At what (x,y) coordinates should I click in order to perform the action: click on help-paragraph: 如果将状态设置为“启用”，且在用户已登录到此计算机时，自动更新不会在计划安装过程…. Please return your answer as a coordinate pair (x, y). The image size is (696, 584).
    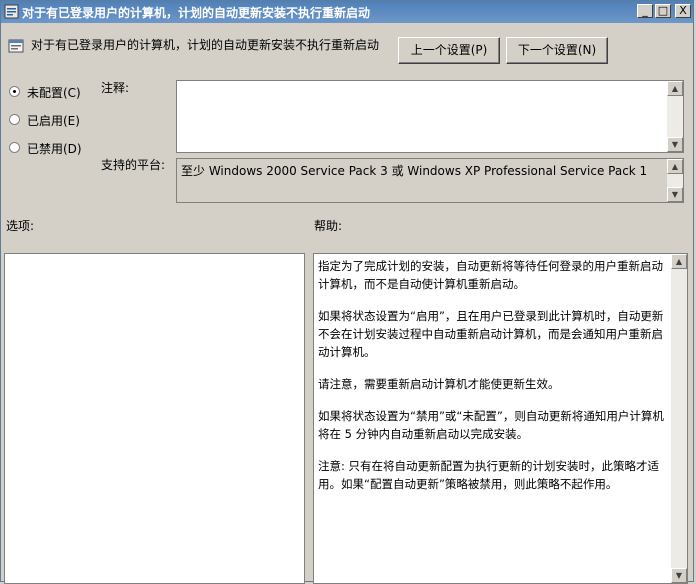
    Looking at the image, I should click on (491, 334).